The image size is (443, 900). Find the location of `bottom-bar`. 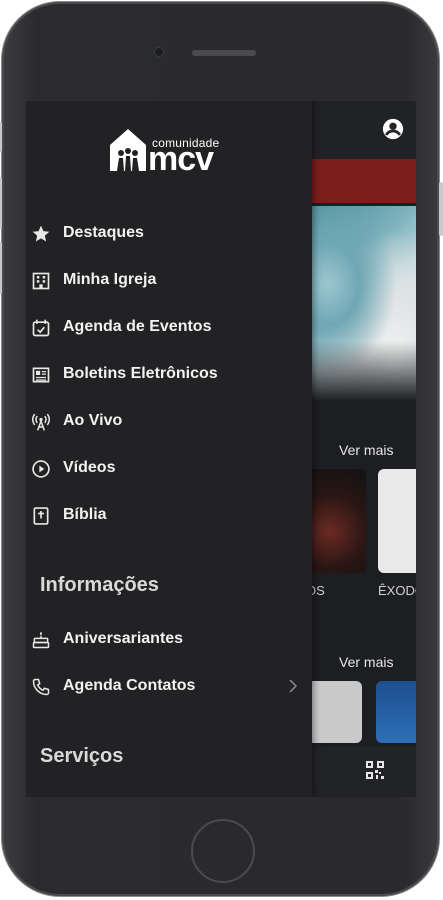

bottom-bar is located at coordinates (361, 772).